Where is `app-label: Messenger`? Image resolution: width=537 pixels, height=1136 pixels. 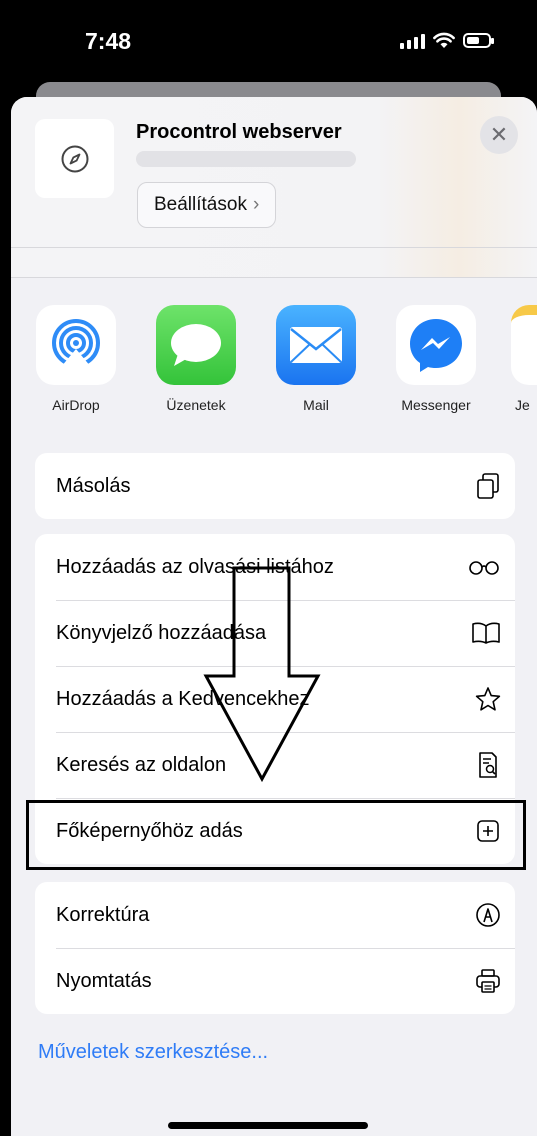 app-label: Messenger is located at coordinates (436, 405).